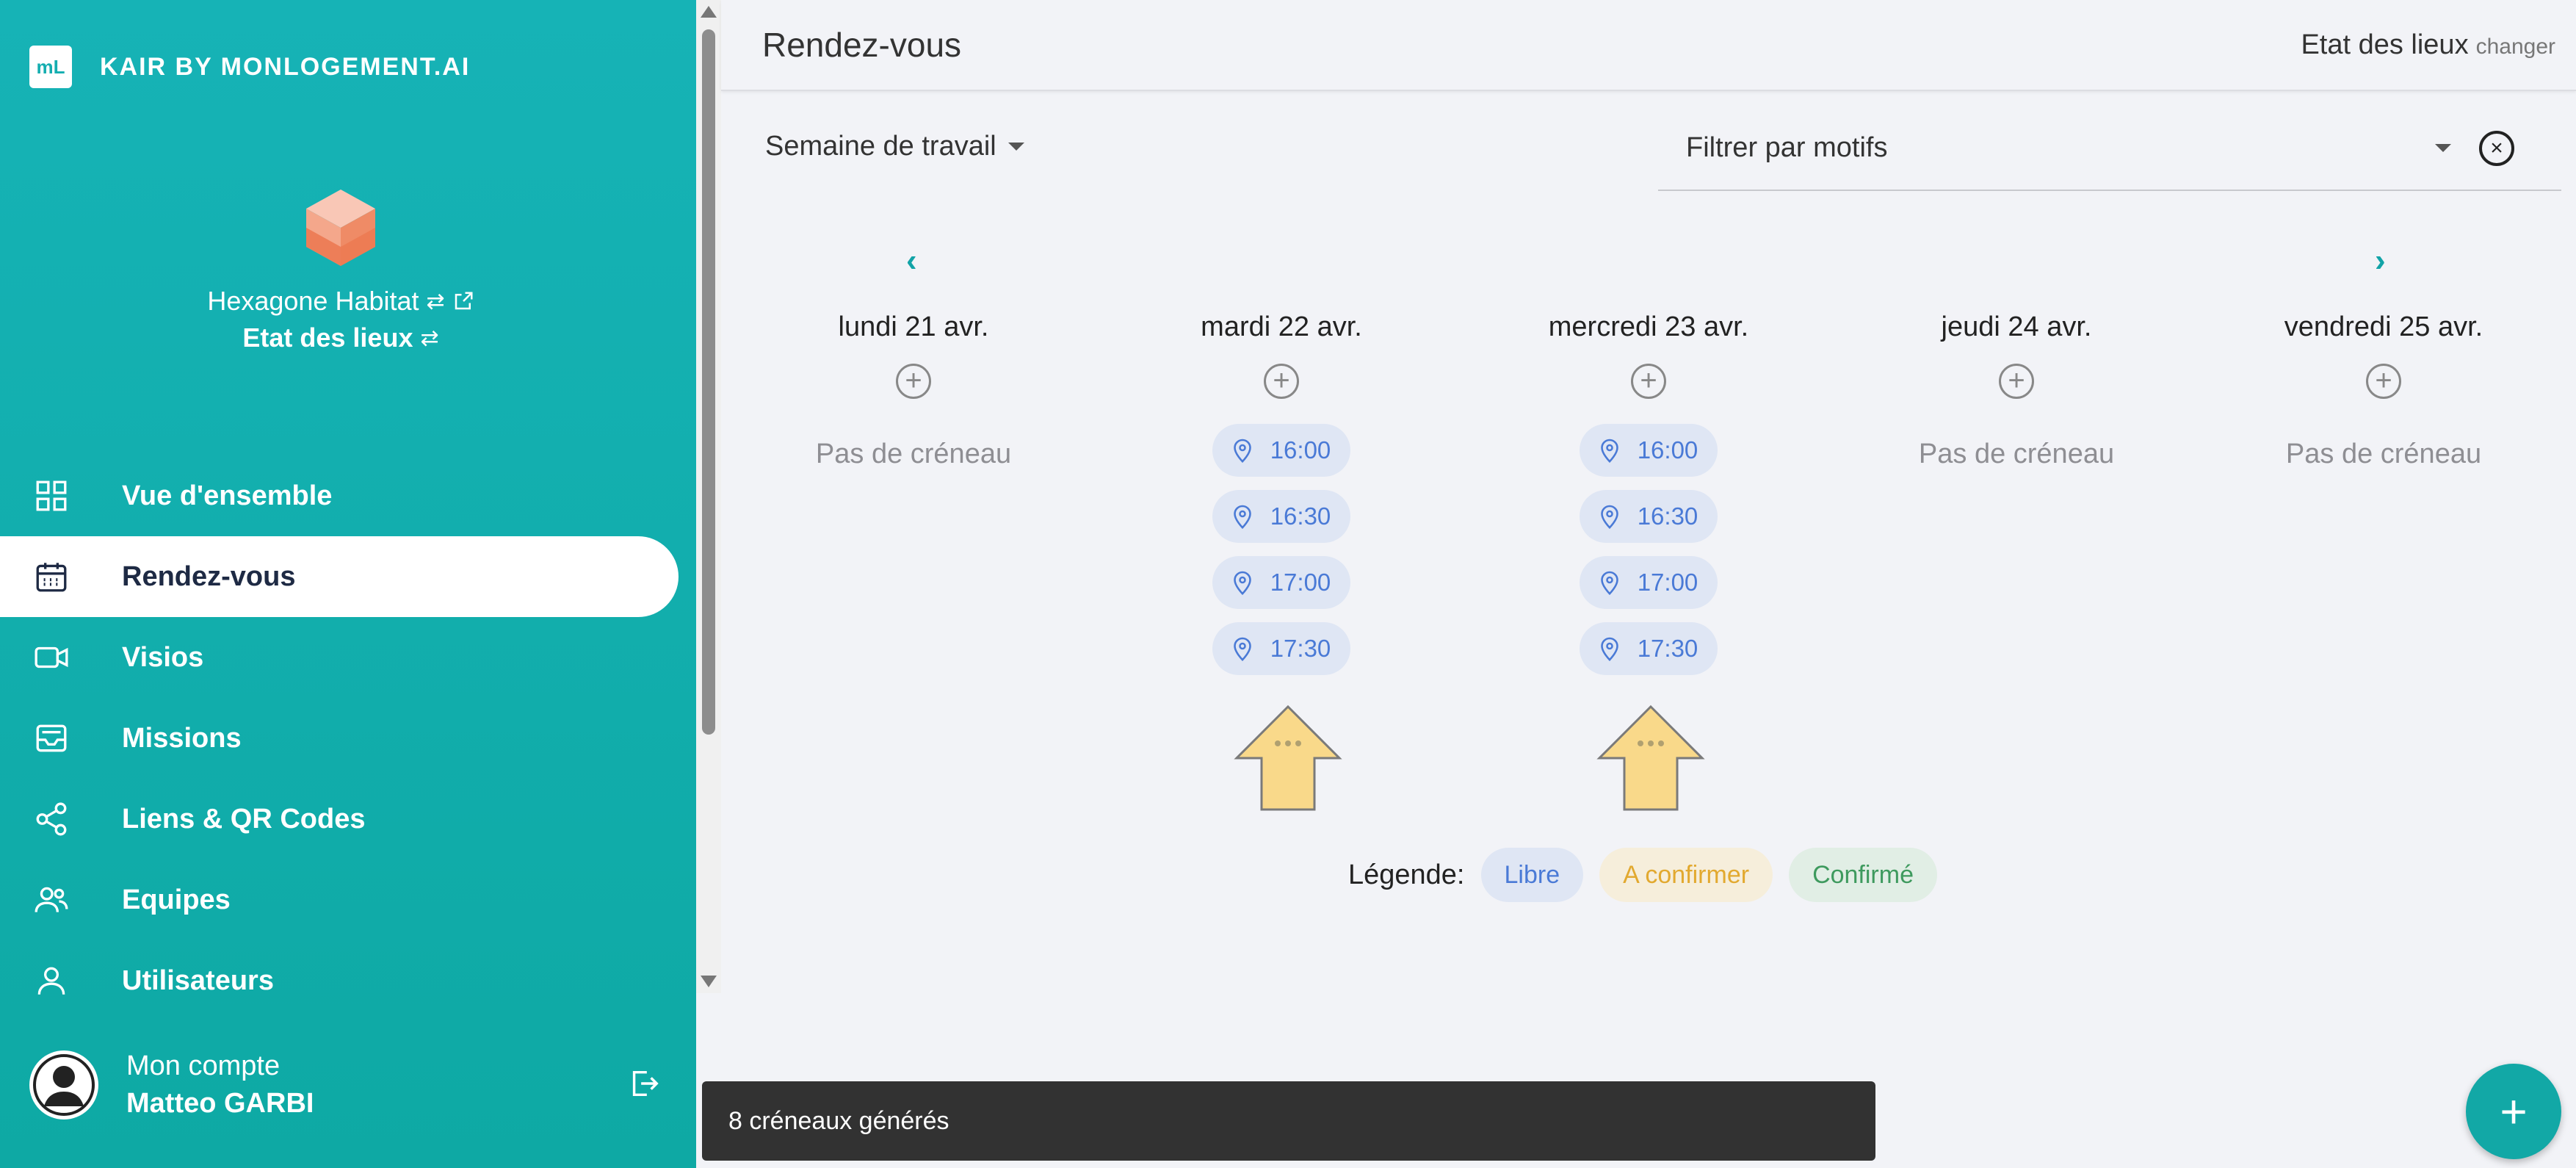  I want to click on sidebar-item-vue-ensemble: Vue d'ensemble, so click(339, 495).